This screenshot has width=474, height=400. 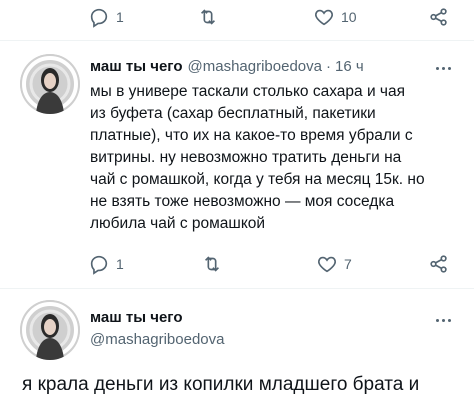 I want to click on like-button: 10, so click(x=335, y=17).